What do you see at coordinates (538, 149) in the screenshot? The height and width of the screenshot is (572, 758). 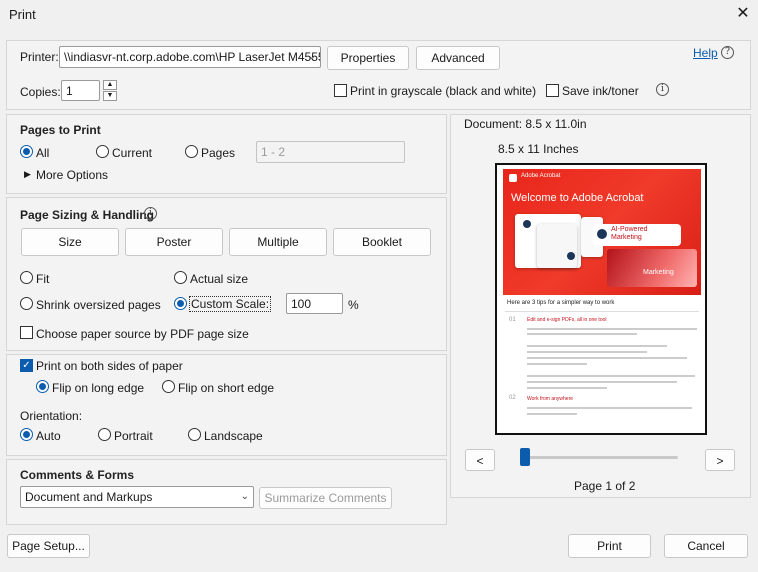 I see `paper-size: 8.5 x 11 Inches` at bounding box center [538, 149].